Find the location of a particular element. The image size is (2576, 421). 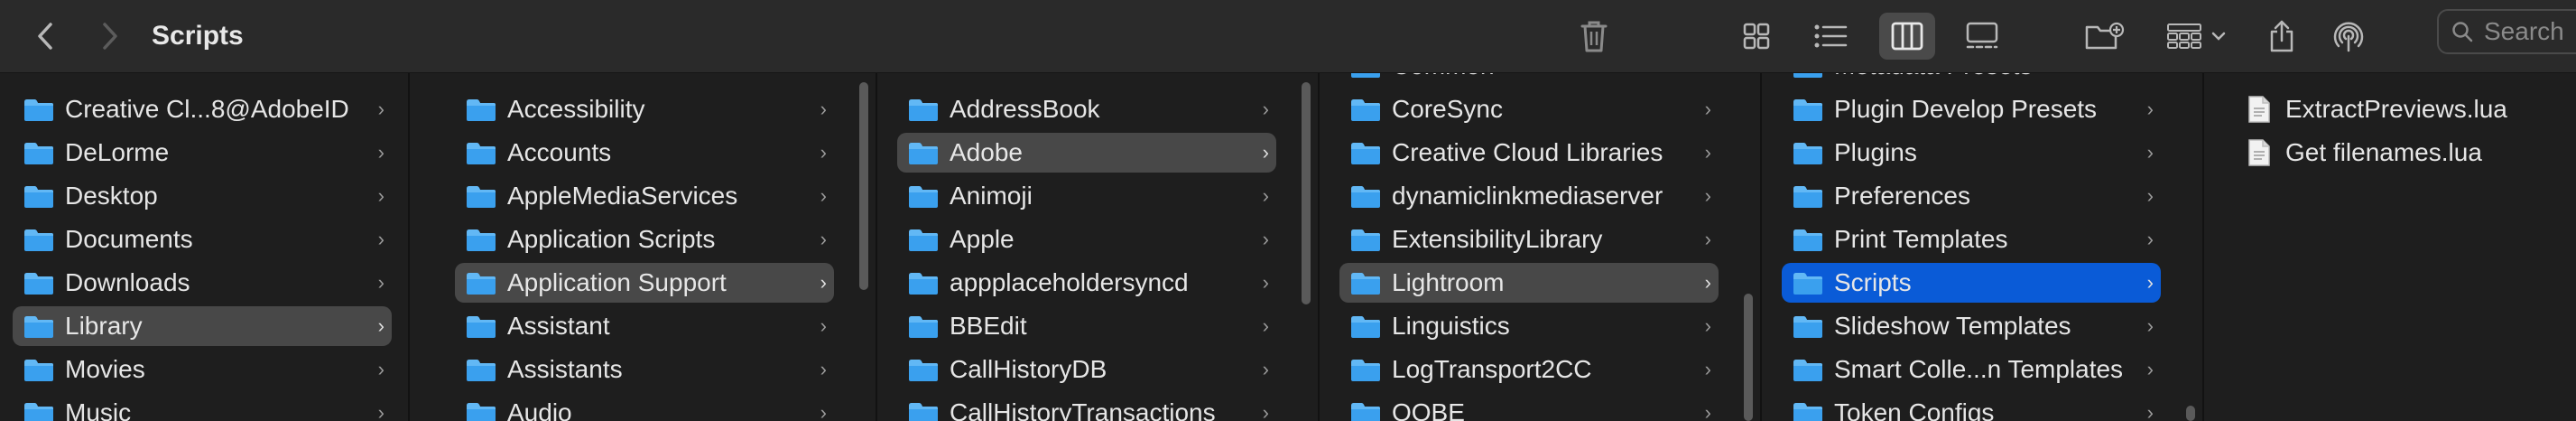

folder-row: BBEdit › is located at coordinates (1086, 326).